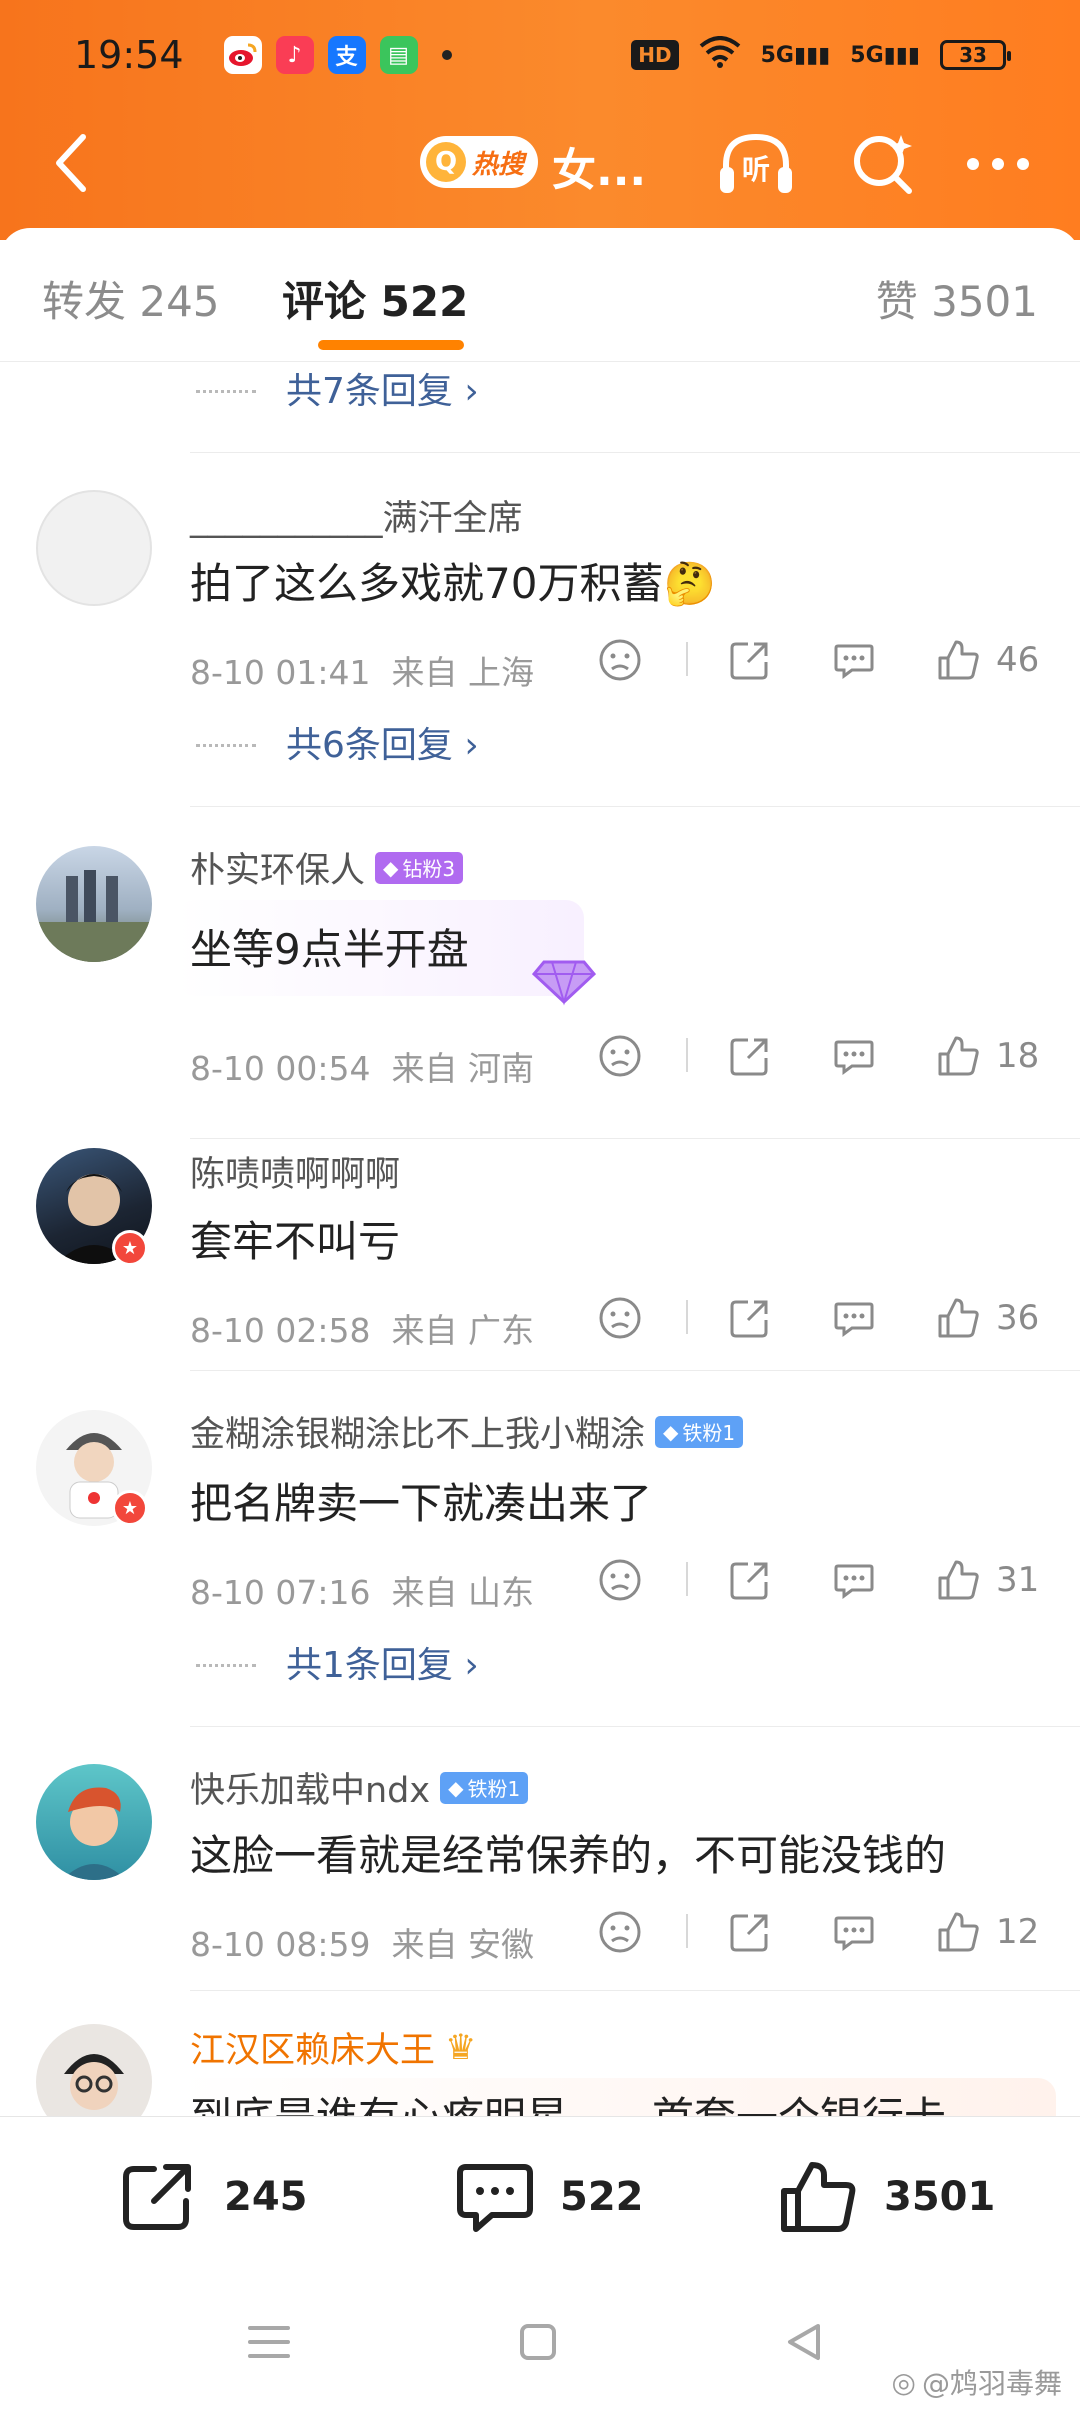 The width and height of the screenshot is (1080, 2414). I want to click on like-count: 46, so click(1018, 660).